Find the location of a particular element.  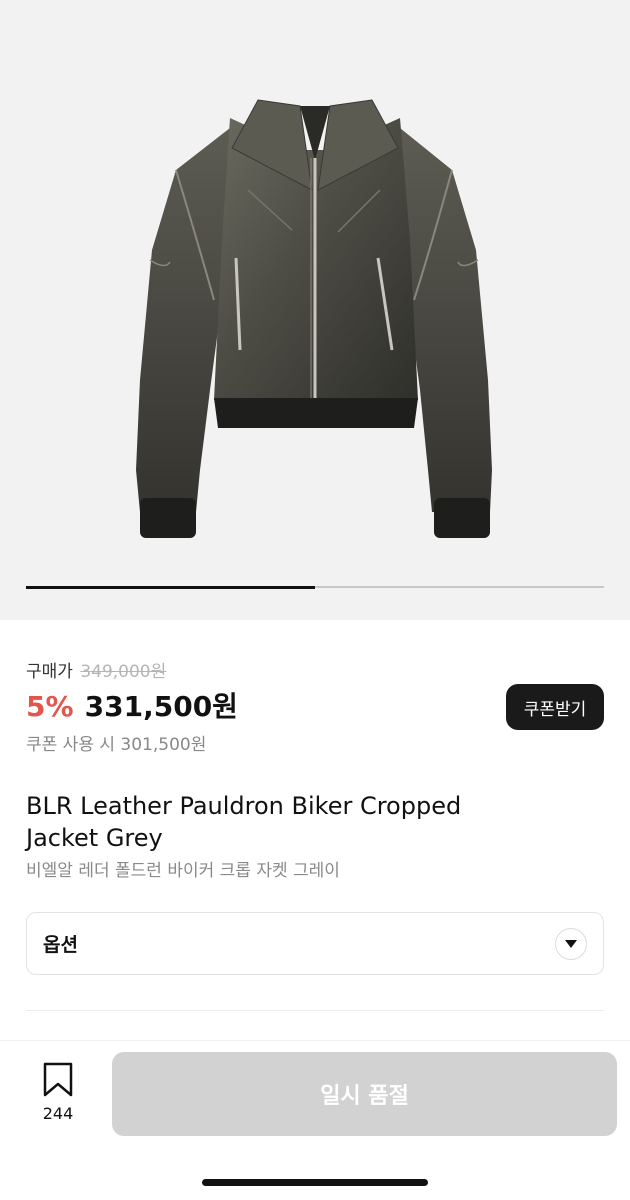

get-coupon-button: 쿠폰받기 is located at coordinates (555, 707).